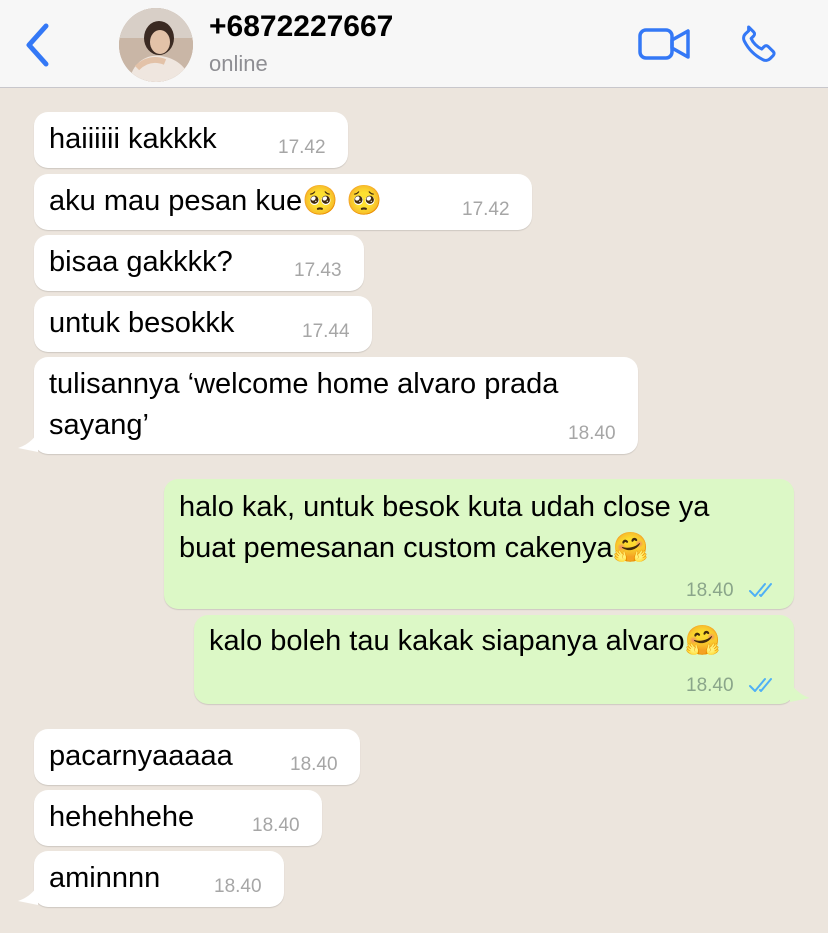  I want to click on message-bubble-incoming: aku mau pesan kue🥺 🥺 17.42, so click(283, 202).